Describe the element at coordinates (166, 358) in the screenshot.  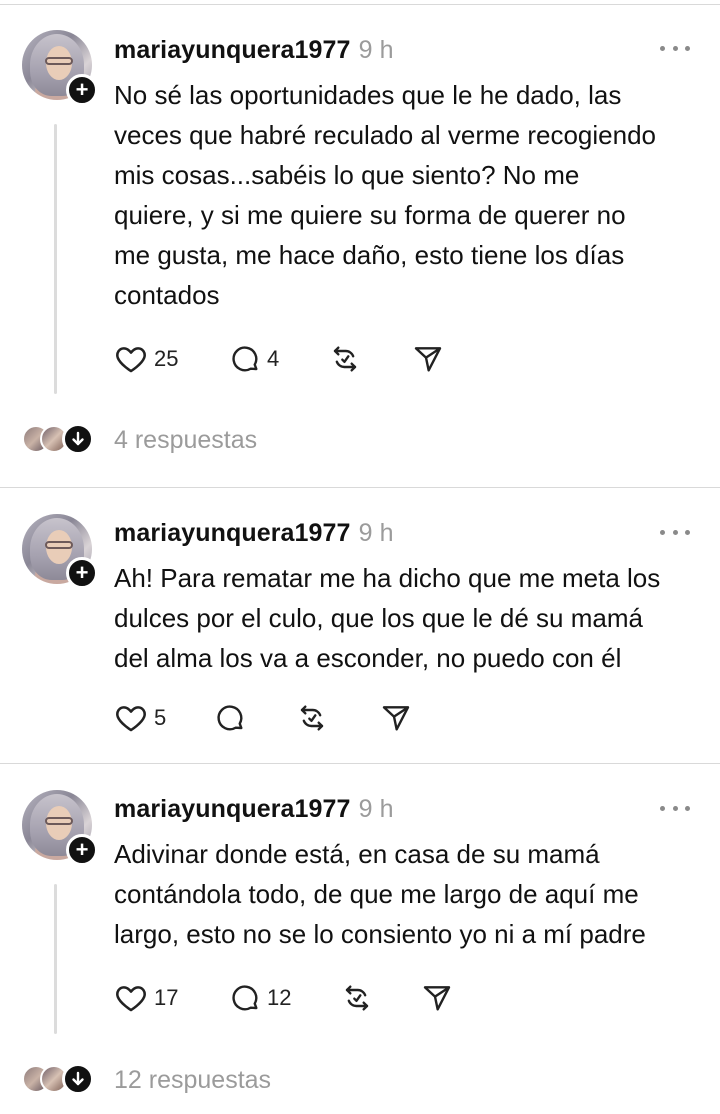
I see `like-count: 25` at that location.